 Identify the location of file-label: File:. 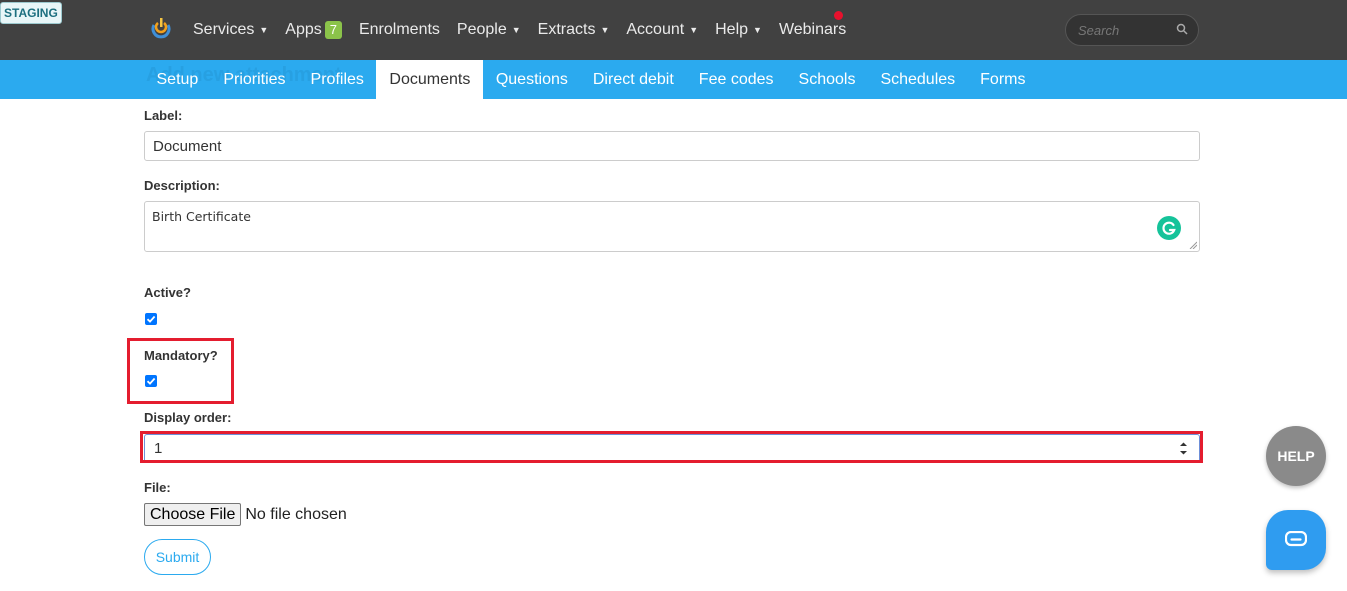
(157, 487).